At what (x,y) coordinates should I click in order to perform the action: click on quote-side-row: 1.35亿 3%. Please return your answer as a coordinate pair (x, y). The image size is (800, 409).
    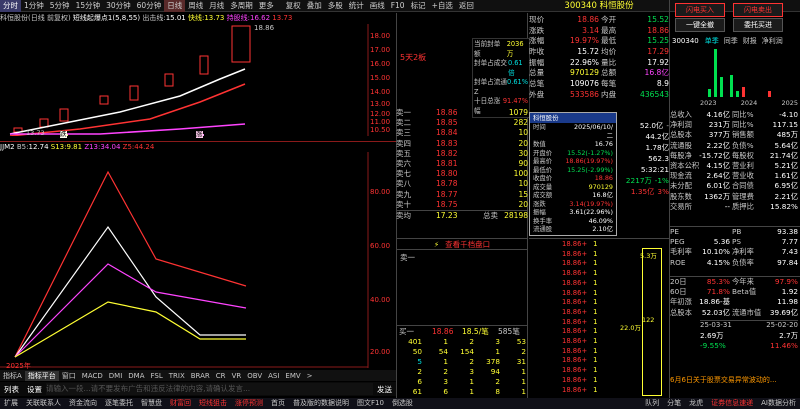
    Looking at the image, I should click on (643, 191).